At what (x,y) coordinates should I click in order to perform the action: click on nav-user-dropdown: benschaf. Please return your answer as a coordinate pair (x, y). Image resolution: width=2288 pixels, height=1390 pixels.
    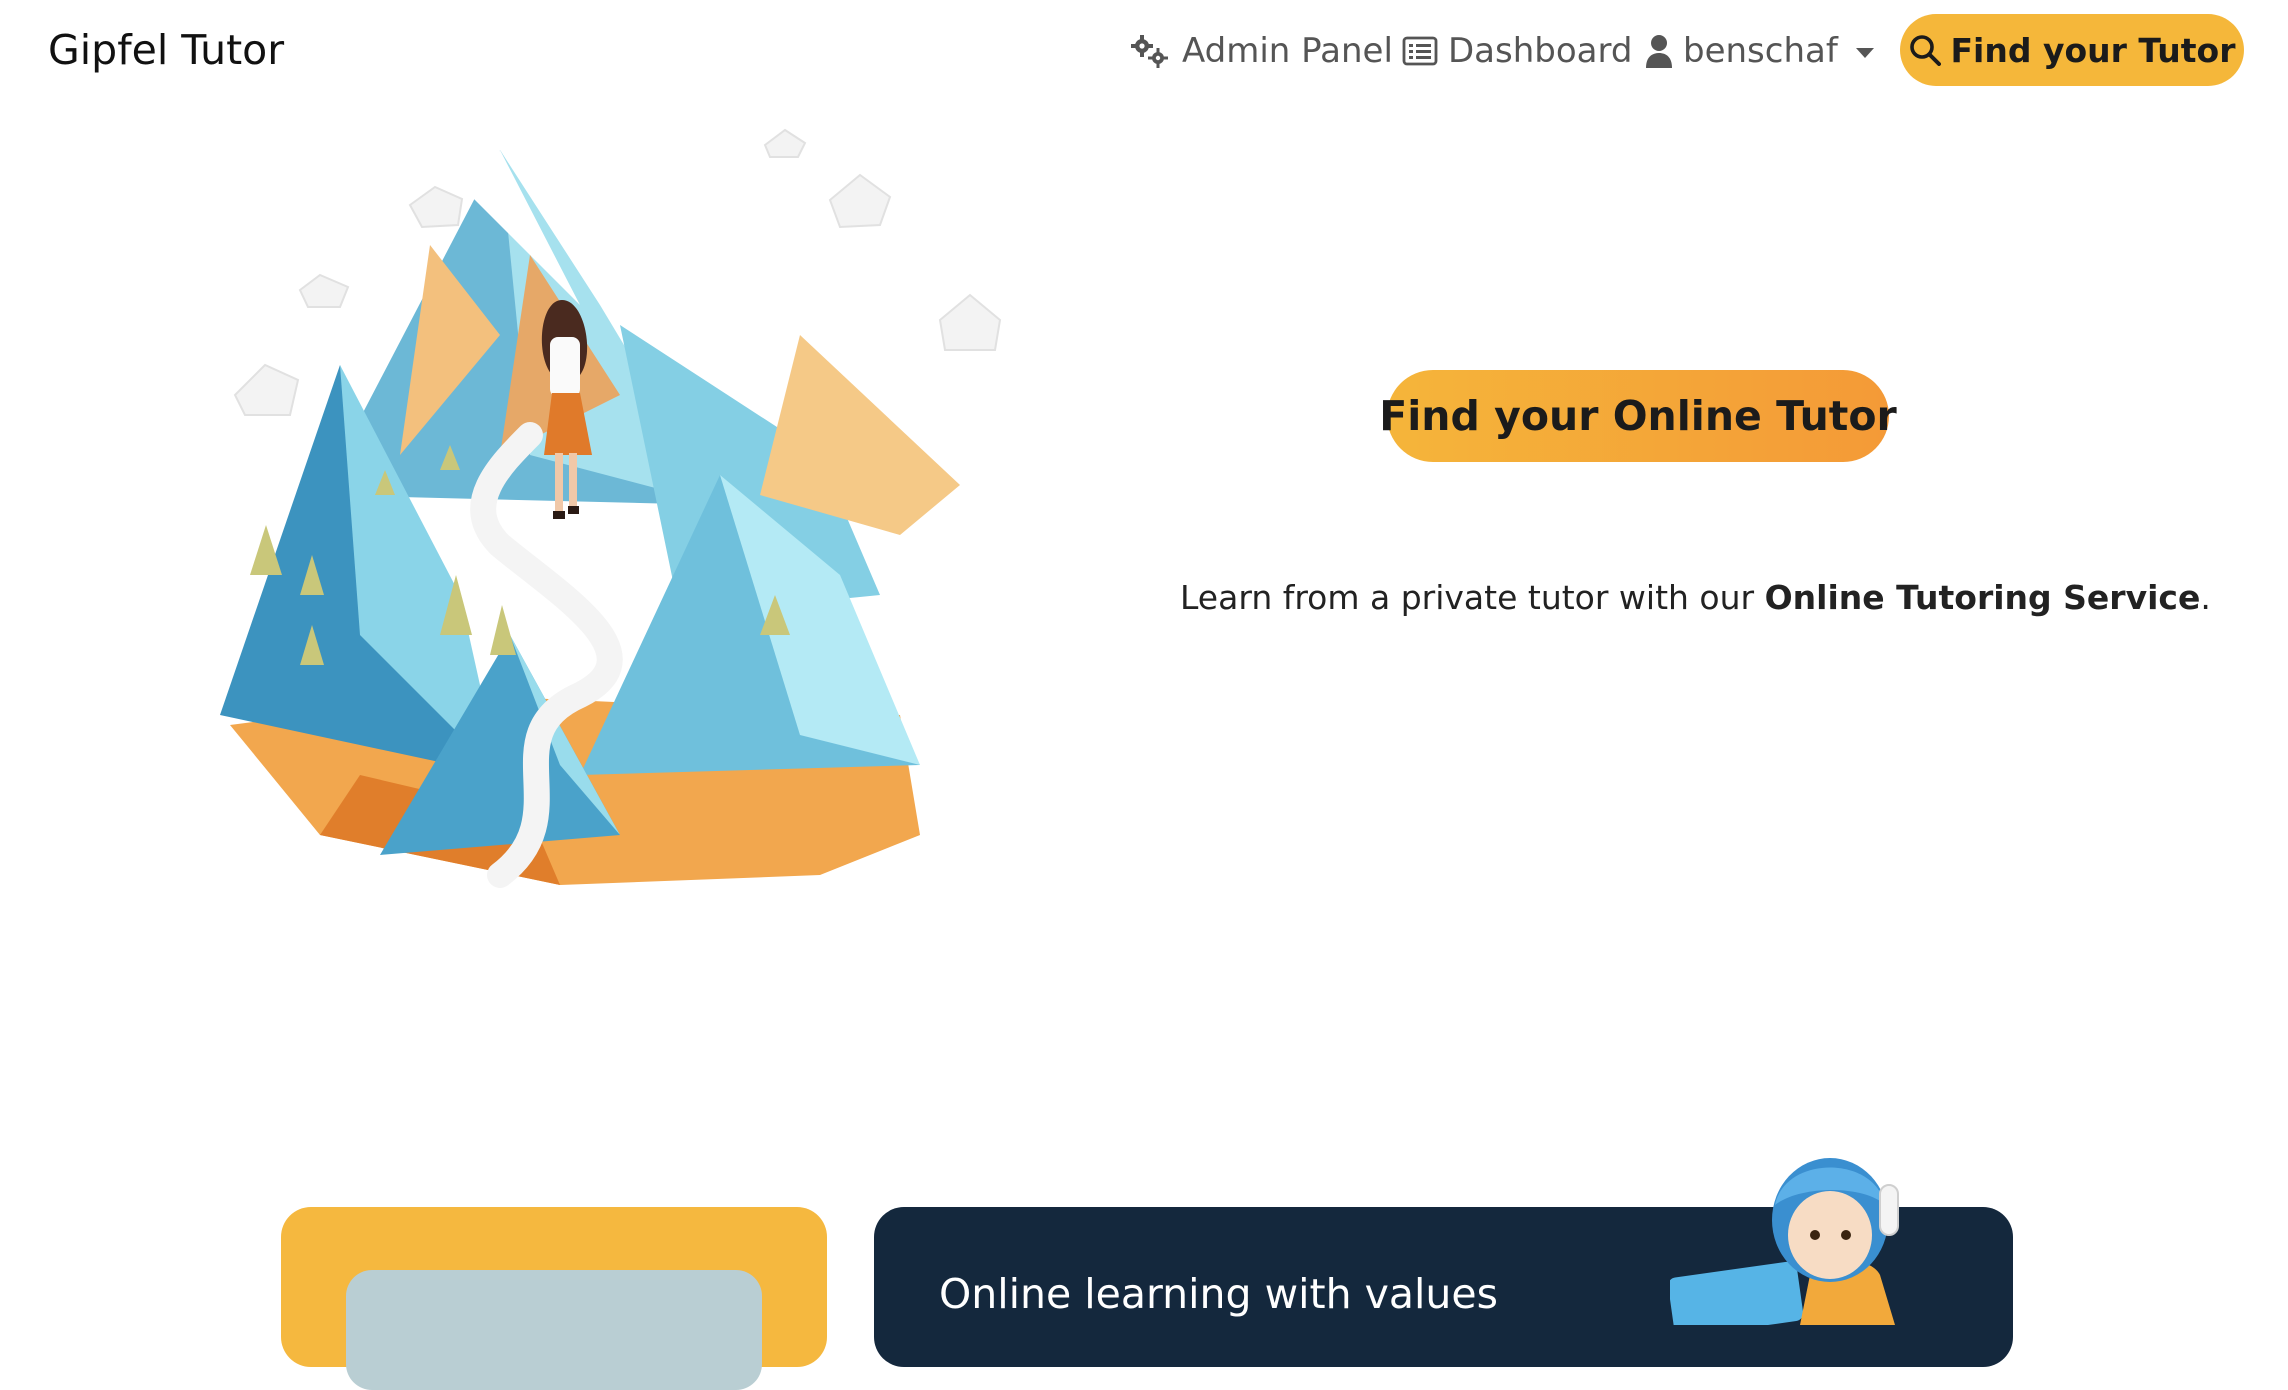
    Looking at the image, I should click on (1759, 51).